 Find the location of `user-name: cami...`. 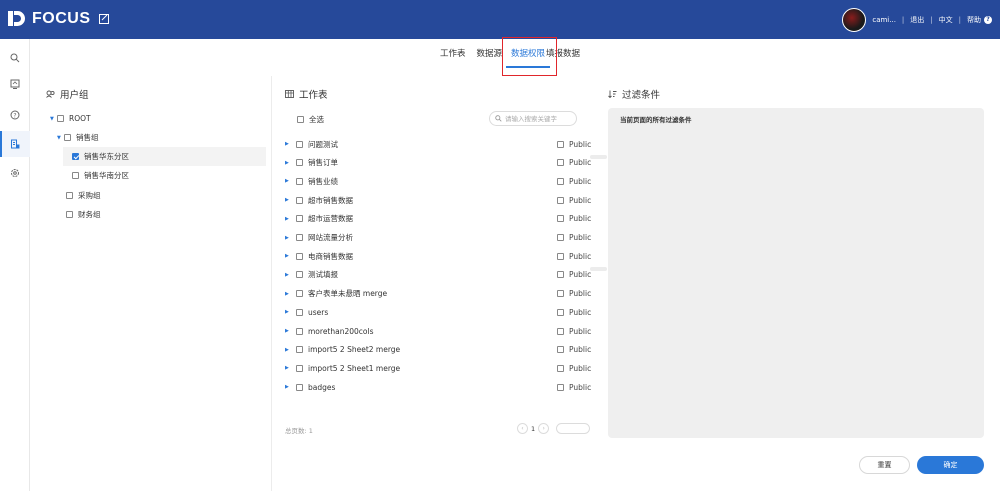

user-name: cami... is located at coordinates (884, 20).